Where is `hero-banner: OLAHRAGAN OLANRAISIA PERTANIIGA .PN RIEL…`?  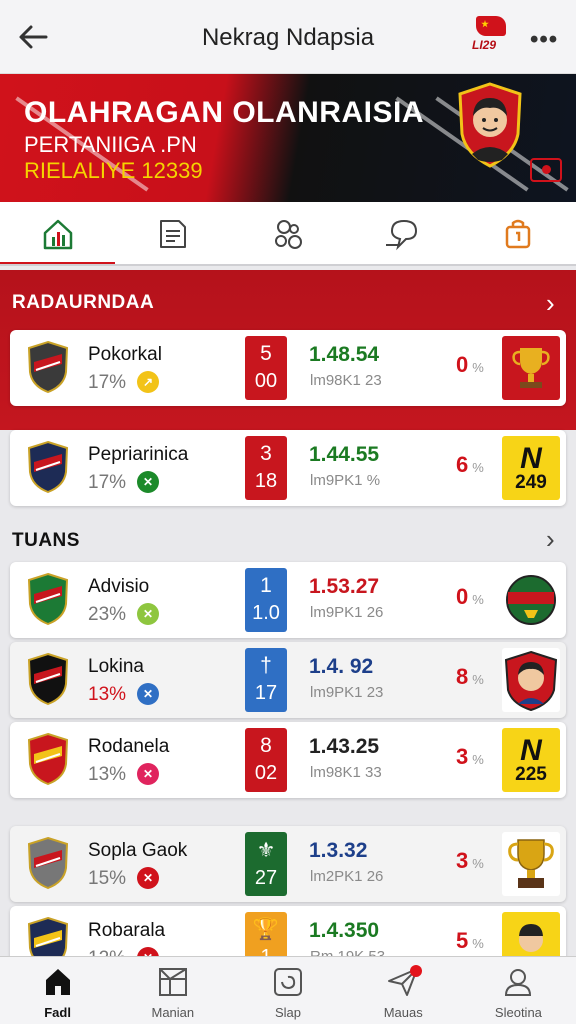 hero-banner: OLAHRAGAN OLANRAISIA PERTANIIGA .PN RIEL… is located at coordinates (288, 138).